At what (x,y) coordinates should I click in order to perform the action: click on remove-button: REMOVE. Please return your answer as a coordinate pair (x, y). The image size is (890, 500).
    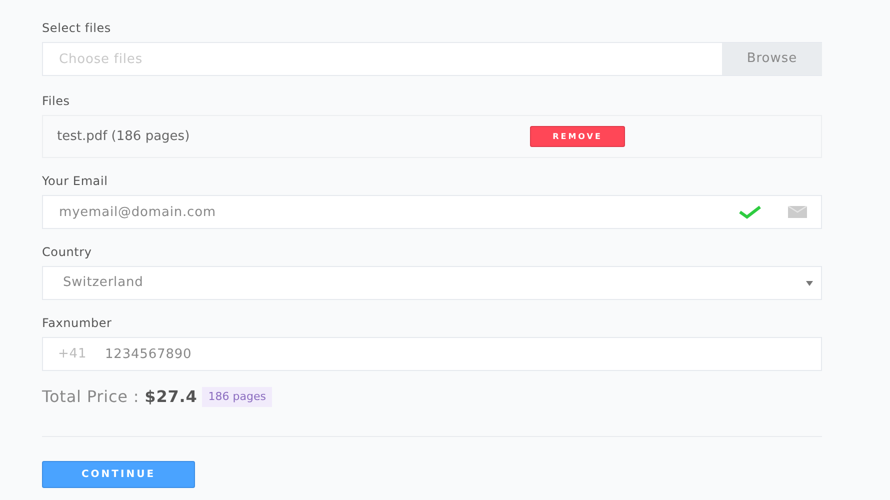
    Looking at the image, I should click on (577, 136).